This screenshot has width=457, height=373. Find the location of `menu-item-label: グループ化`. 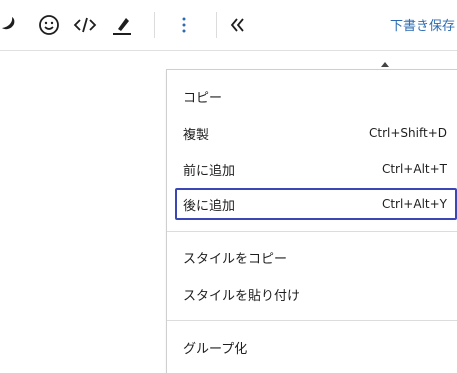

menu-item-label: グループ化 is located at coordinates (215, 349).